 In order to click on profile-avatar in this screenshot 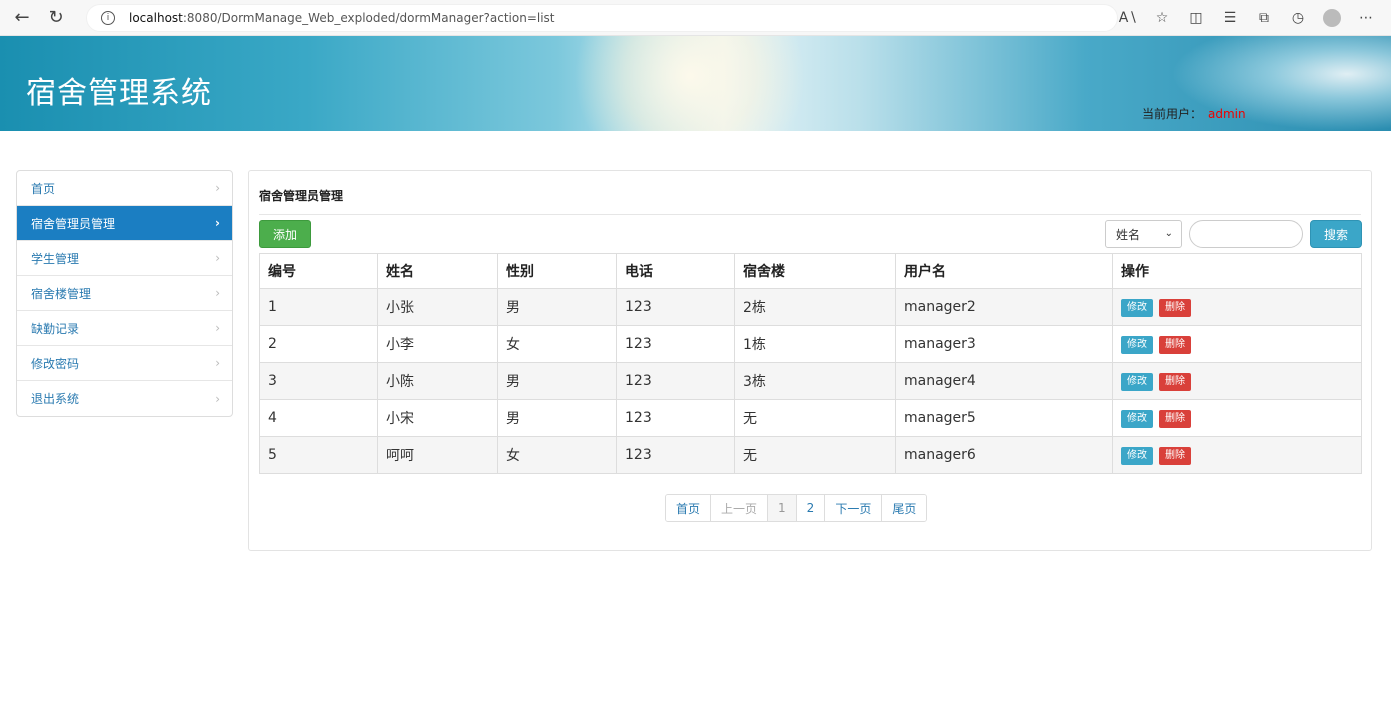, I will do `click(1332, 18)`.